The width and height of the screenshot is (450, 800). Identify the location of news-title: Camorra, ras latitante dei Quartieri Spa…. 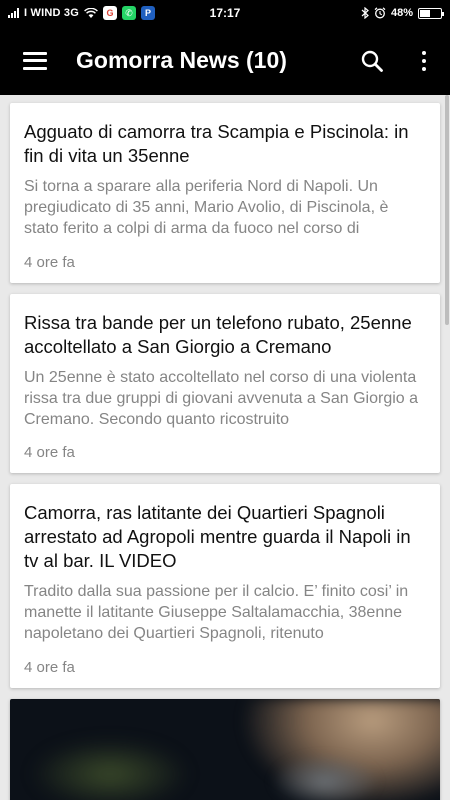
(217, 536).